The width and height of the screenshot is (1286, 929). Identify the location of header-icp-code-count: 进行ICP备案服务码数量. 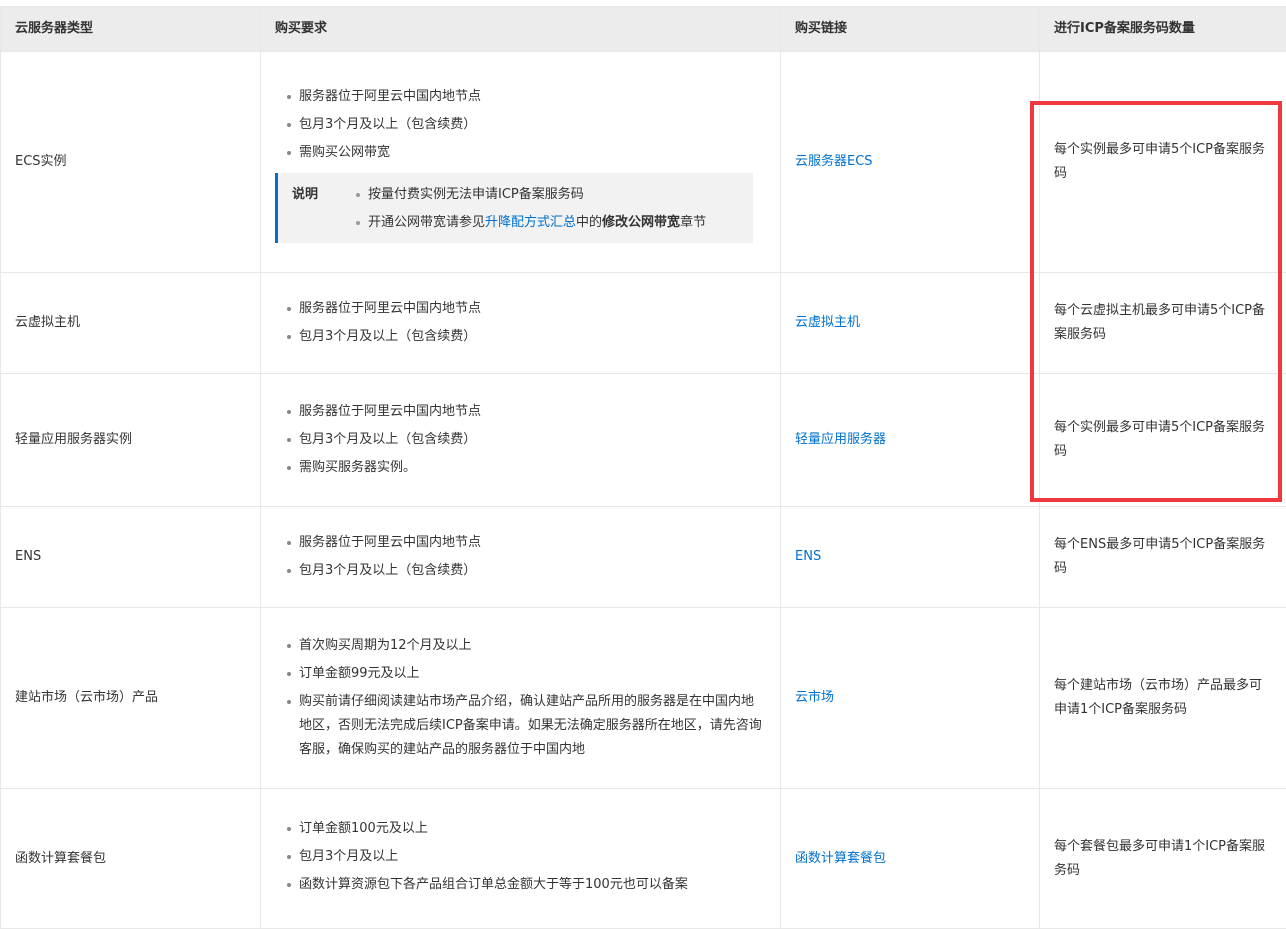
(1163, 29).